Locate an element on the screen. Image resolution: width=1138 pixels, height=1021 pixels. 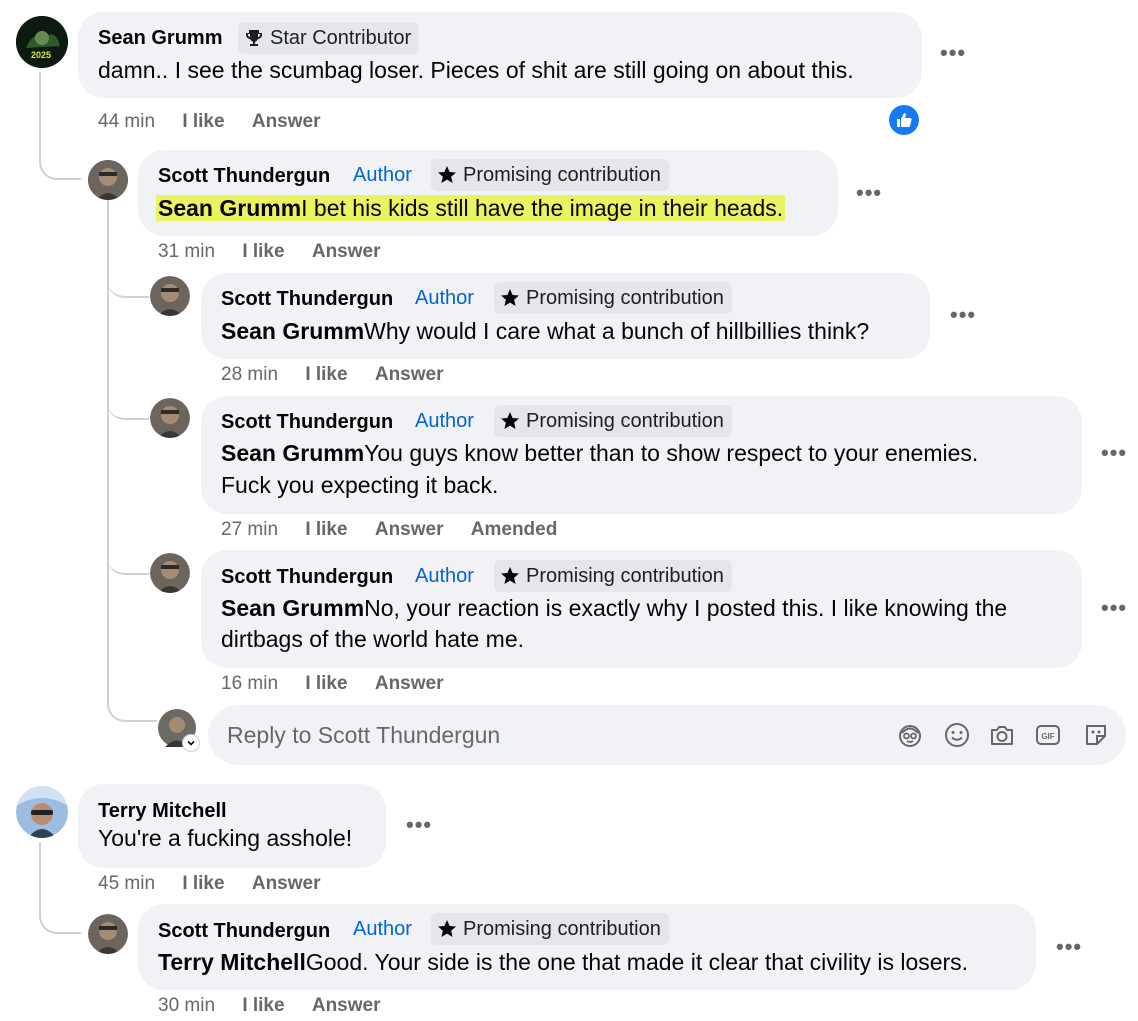
chevron-down-icon is located at coordinates (191, 743).